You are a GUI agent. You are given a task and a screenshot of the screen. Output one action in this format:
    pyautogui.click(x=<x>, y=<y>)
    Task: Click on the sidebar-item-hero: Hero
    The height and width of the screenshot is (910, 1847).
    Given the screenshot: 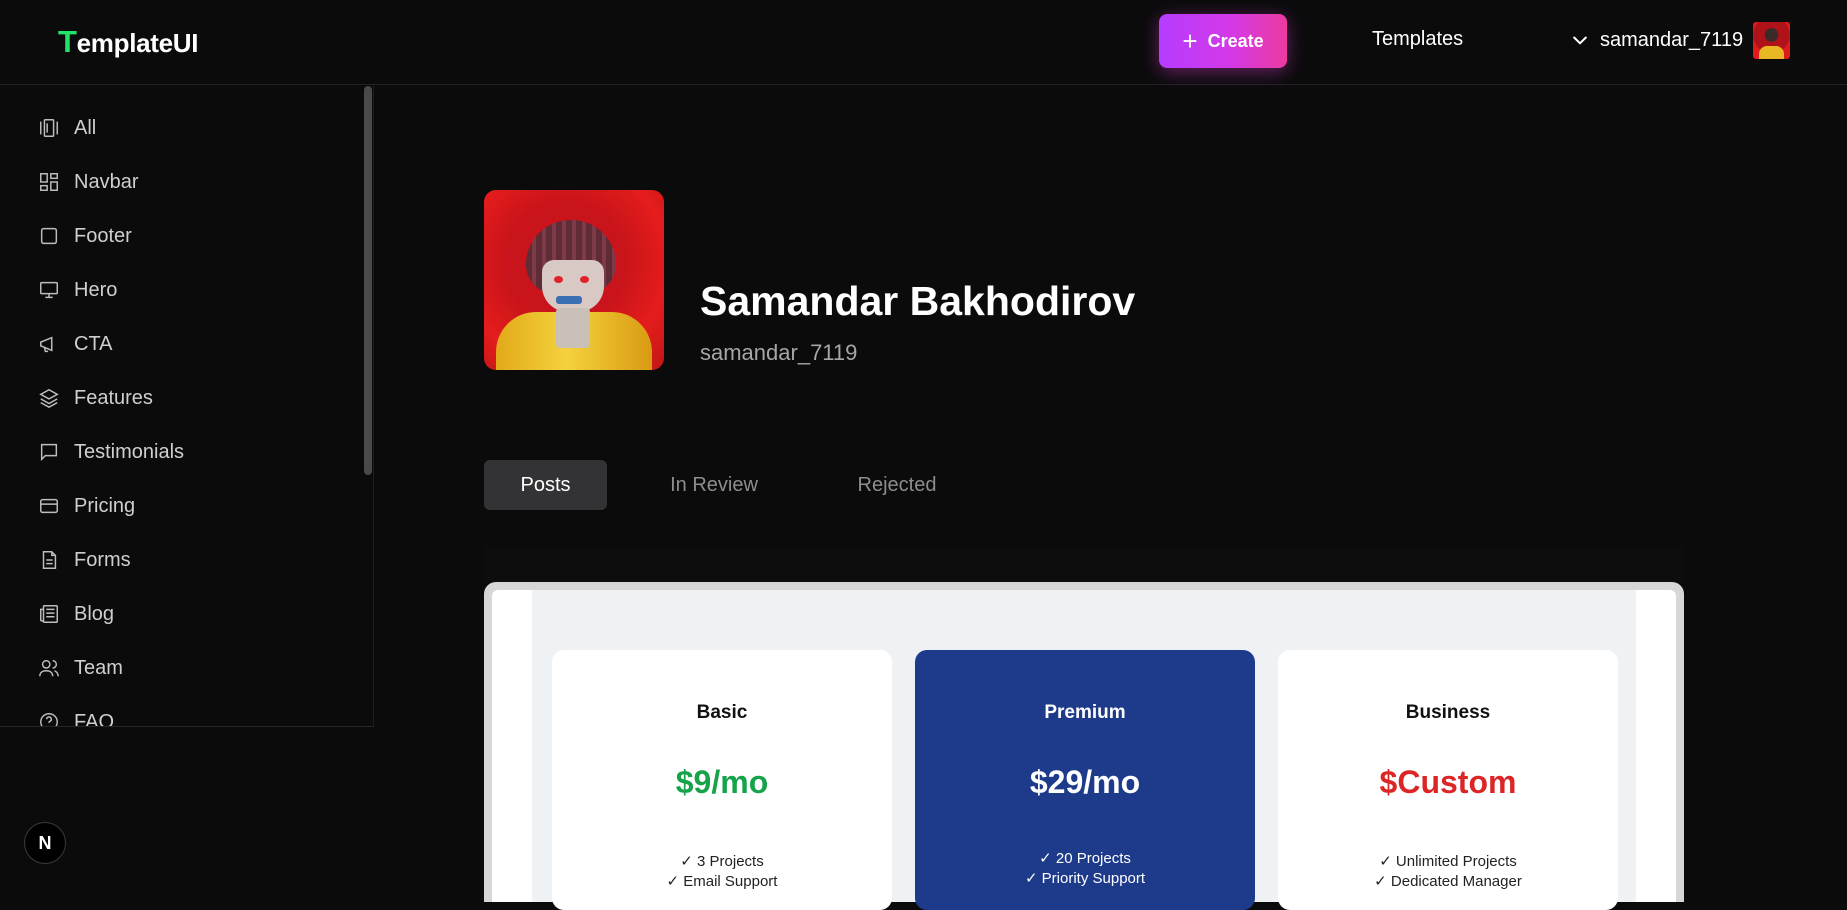 What is the action you would take?
    pyautogui.click(x=77, y=290)
    